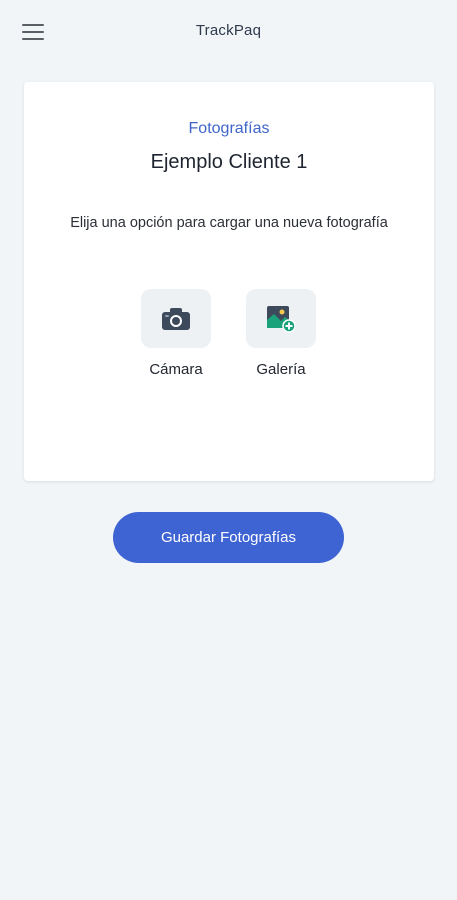 The height and width of the screenshot is (900, 457). What do you see at coordinates (176, 369) in the screenshot?
I see `camera-label: Cámara` at bounding box center [176, 369].